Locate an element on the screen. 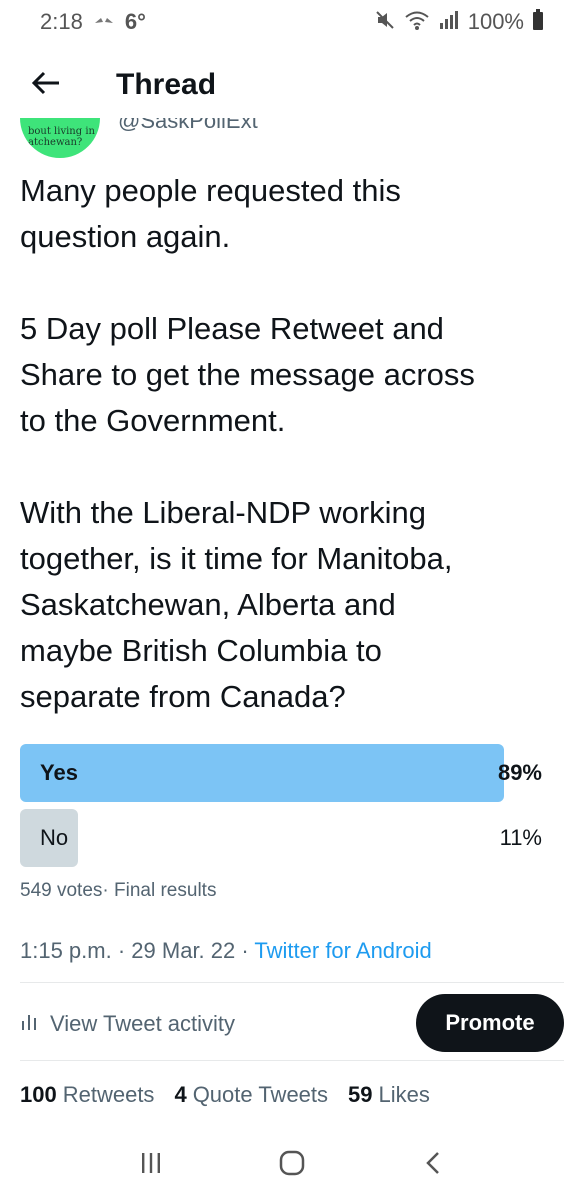 This screenshot has width=584, height=1200. status-bar: 2:18 6° 100% is located at coordinates (292, 22).